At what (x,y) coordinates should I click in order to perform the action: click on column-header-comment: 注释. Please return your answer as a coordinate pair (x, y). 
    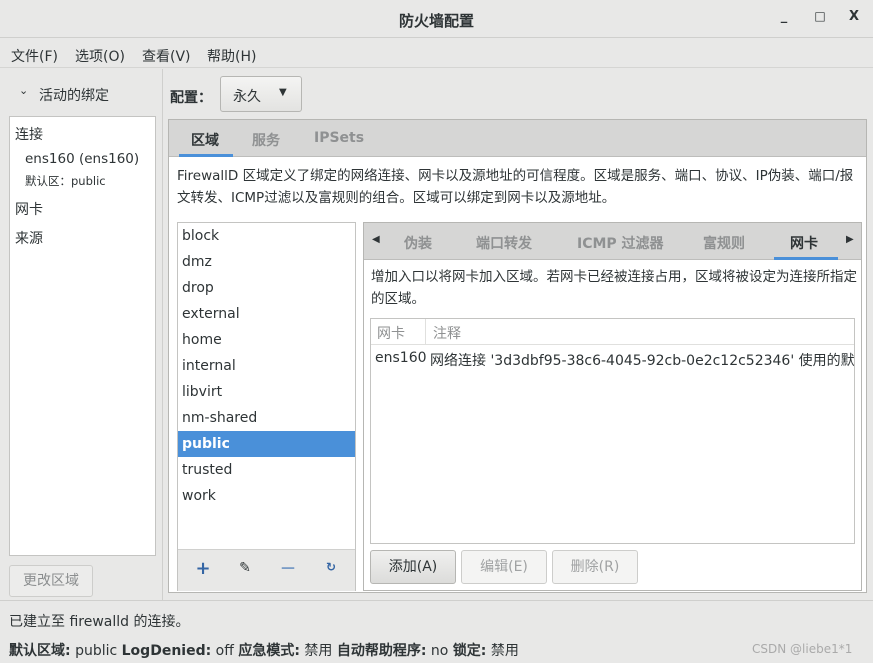
    Looking at the image, I should click on (447, 333).